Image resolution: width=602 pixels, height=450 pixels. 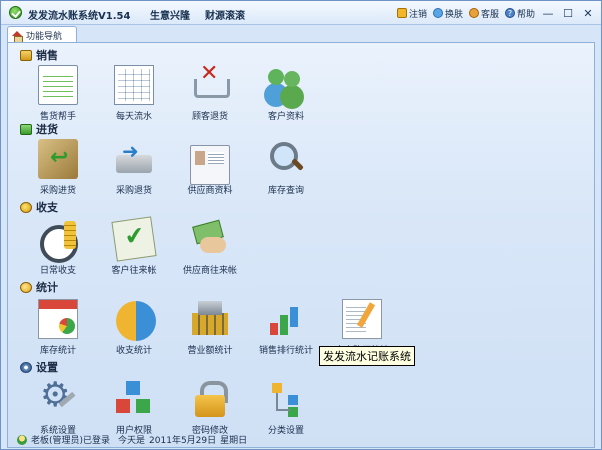 I want to click on nav-item-label: 采购退货, so click(x=133, y=191).